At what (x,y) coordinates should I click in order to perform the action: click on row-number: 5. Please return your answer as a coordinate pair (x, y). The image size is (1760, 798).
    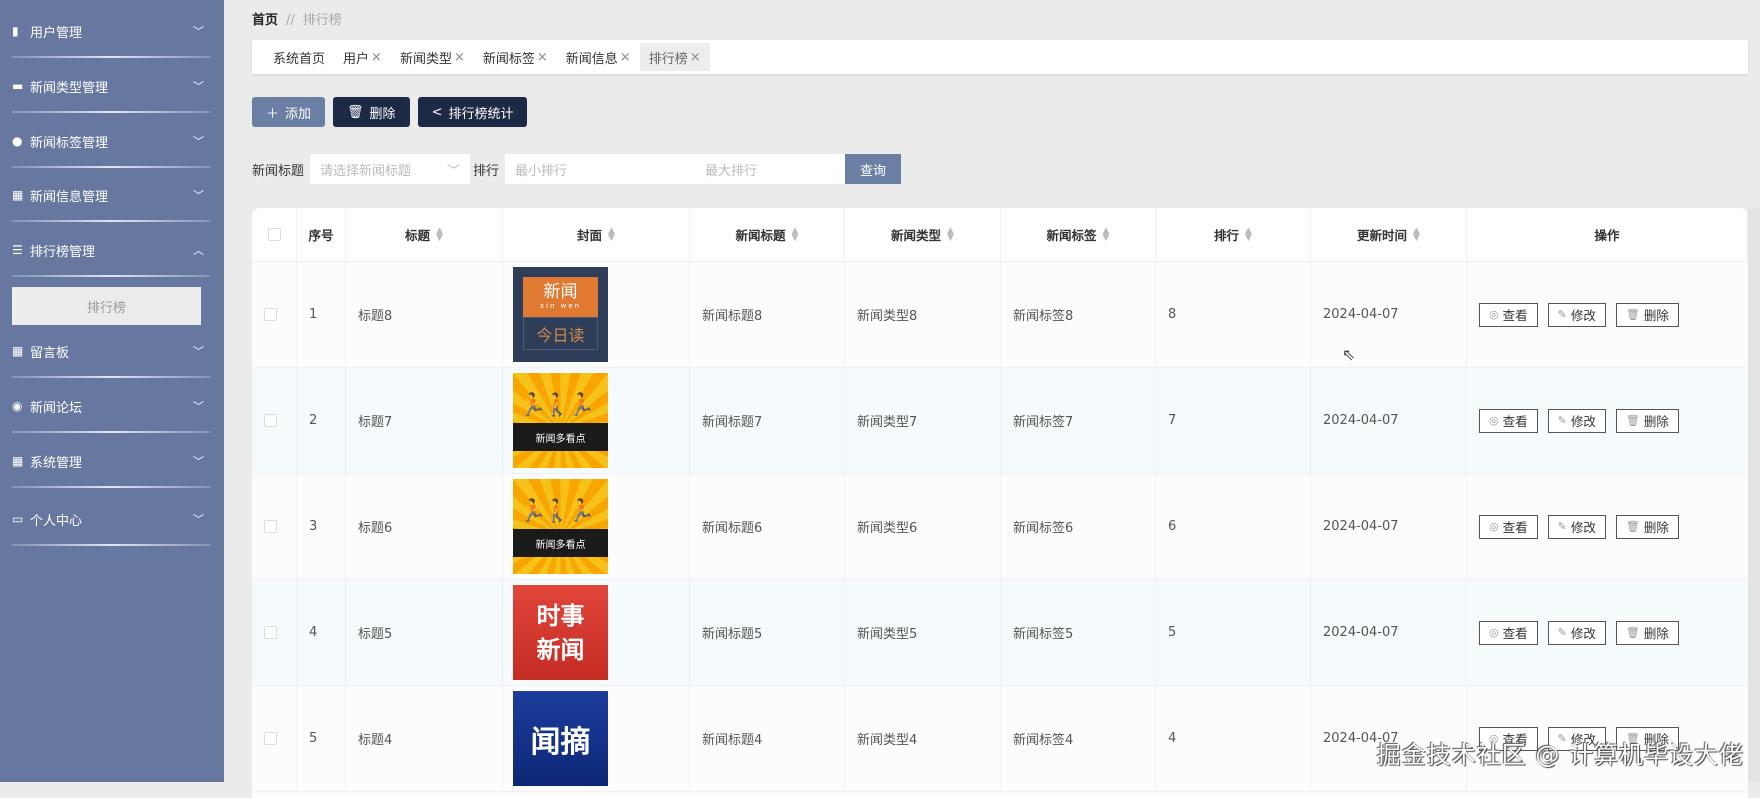
    Looking at the image, I should click on (313, 738).